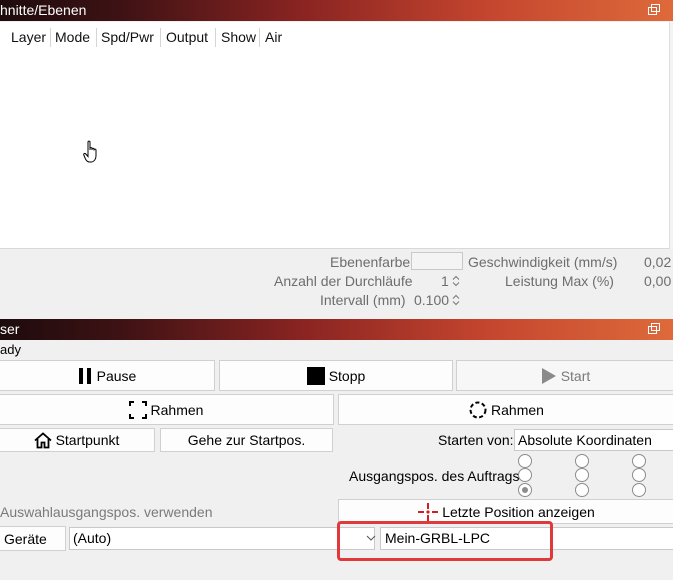  What do you see at coordinates (370, 262) in the screenshot?
I see `layer-color-label: Ebenenfarbe` at bounding box center [370, 262].